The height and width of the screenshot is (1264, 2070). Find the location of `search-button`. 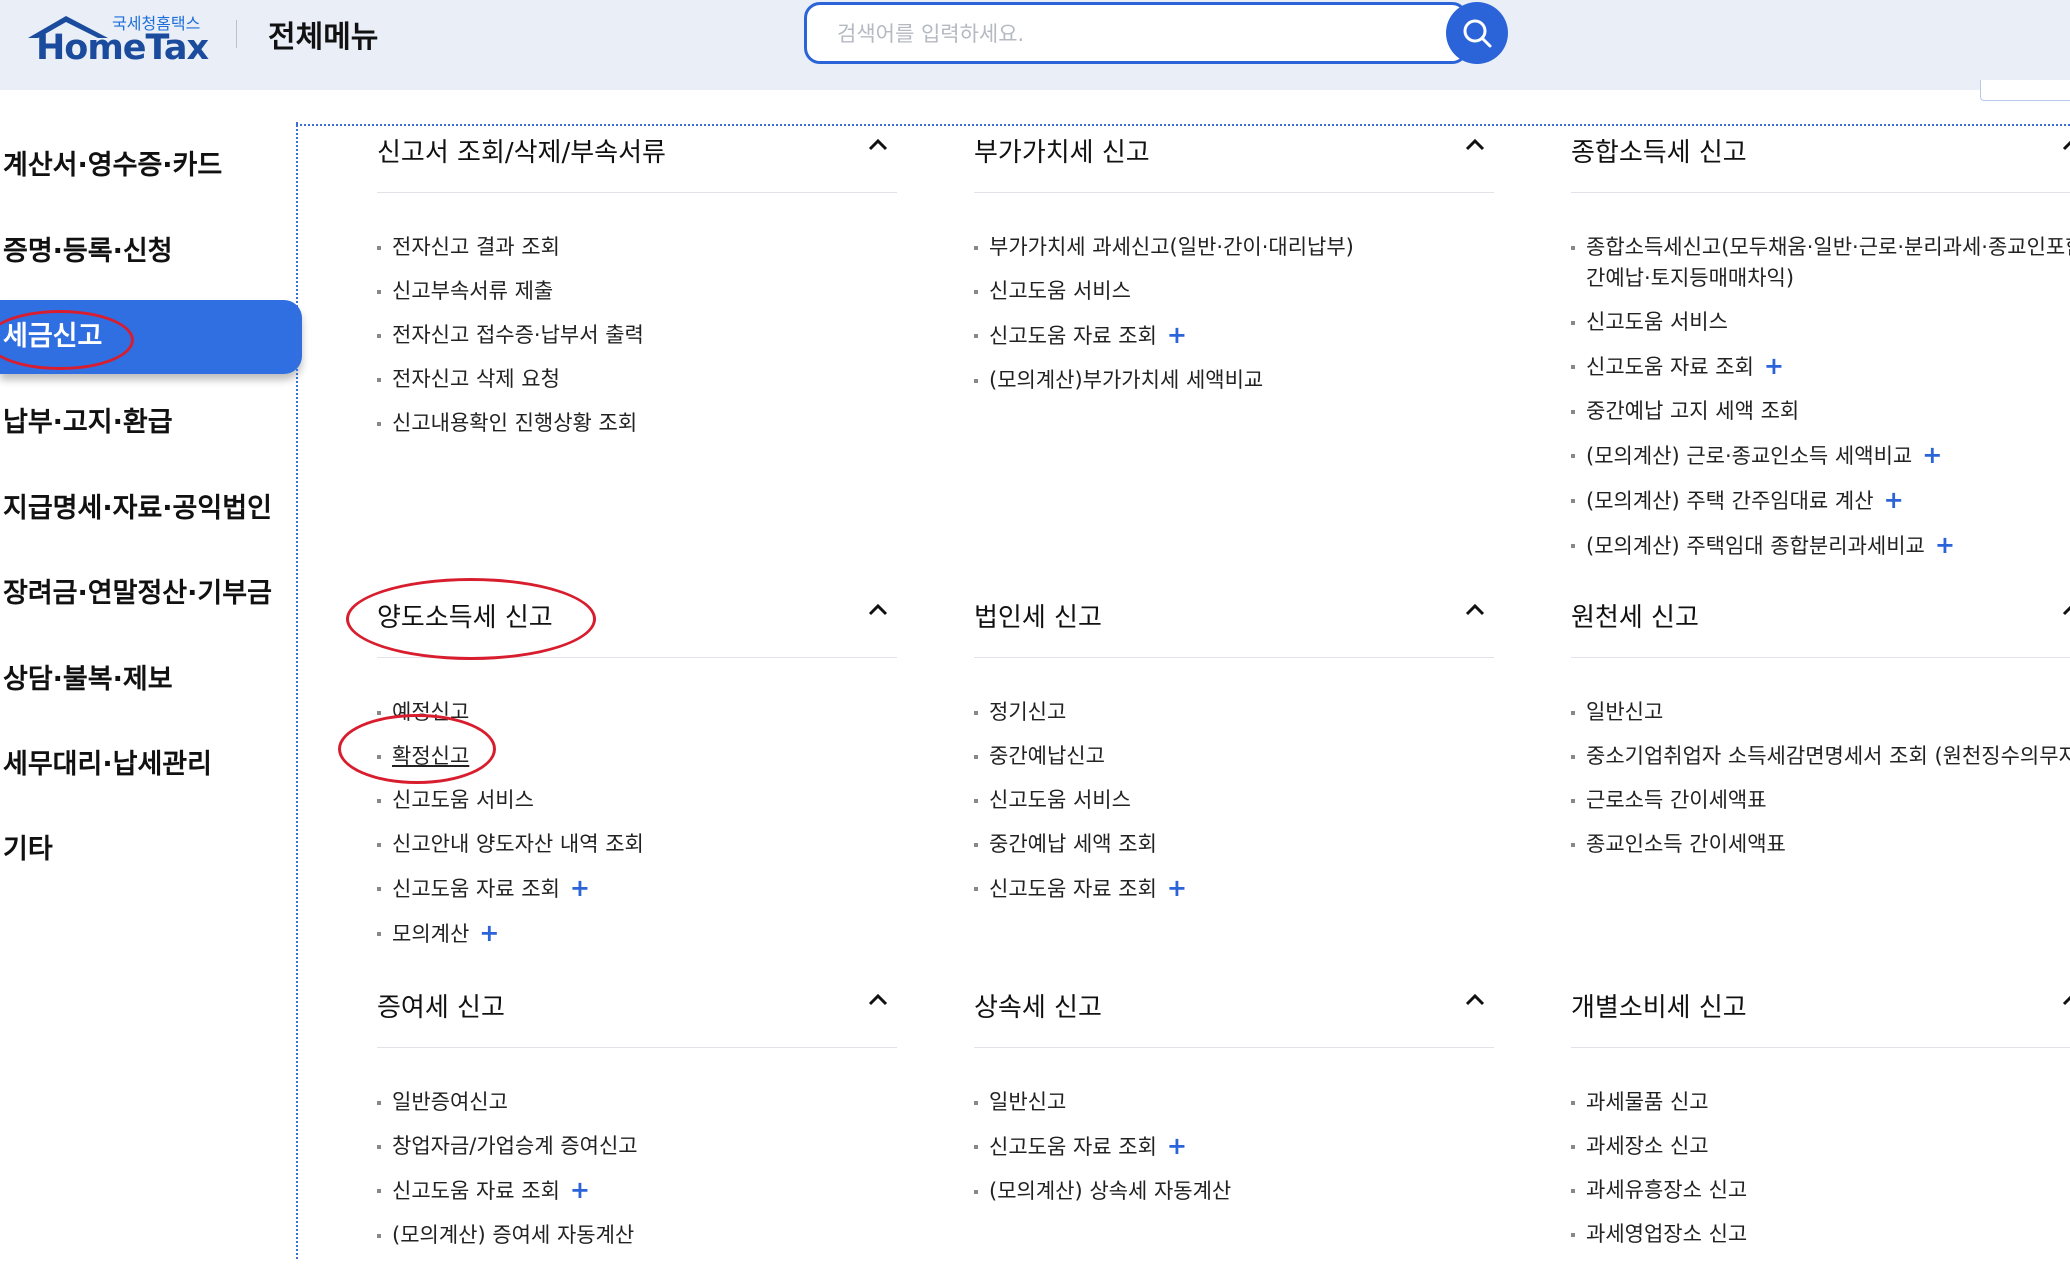

search-button is located at coordinates (1477, 33).